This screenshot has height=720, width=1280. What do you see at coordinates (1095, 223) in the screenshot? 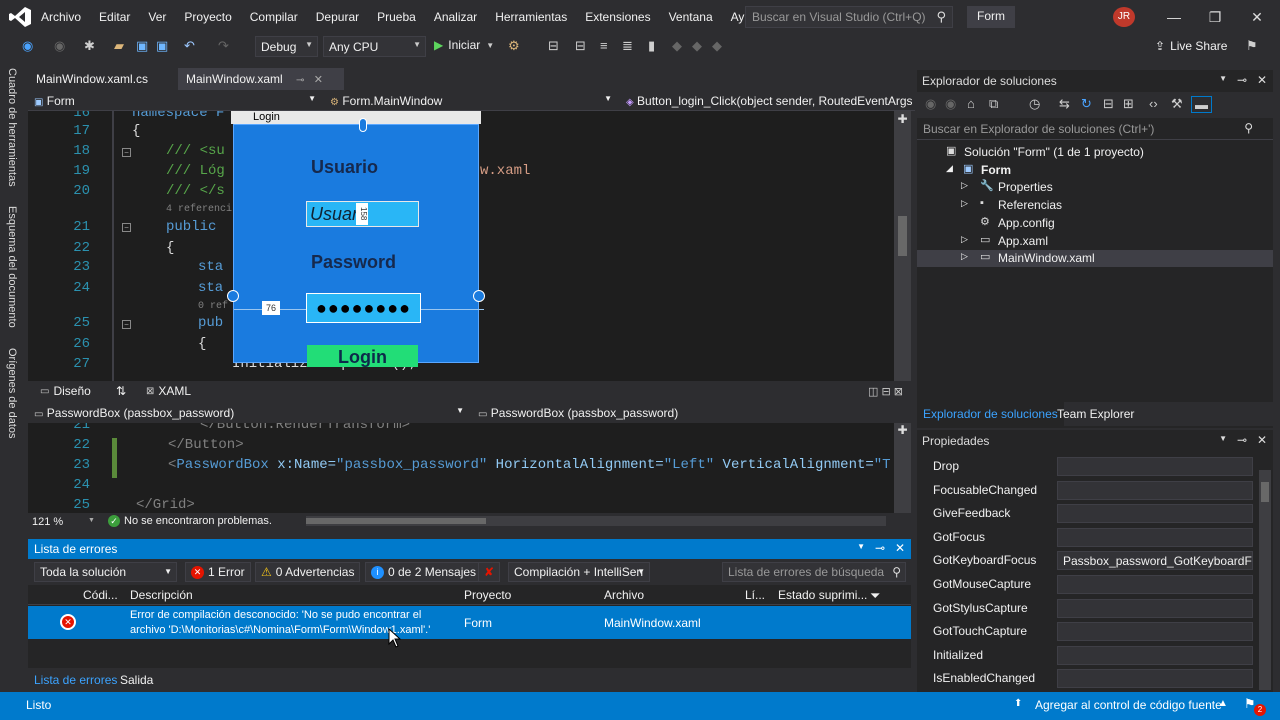
I see `tree-item: ⚙ App.config` at bounding box center [1095, 223].